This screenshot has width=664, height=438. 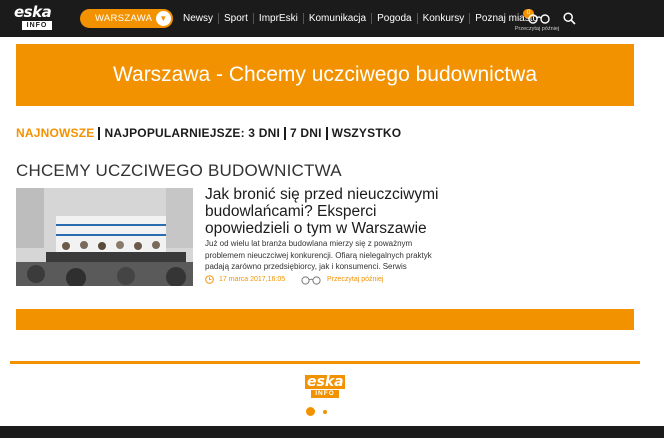 What do you see at coordinates (310, 411) in the screenshot?
I see `carousel-dot-active` at bounding box center [310, 411].